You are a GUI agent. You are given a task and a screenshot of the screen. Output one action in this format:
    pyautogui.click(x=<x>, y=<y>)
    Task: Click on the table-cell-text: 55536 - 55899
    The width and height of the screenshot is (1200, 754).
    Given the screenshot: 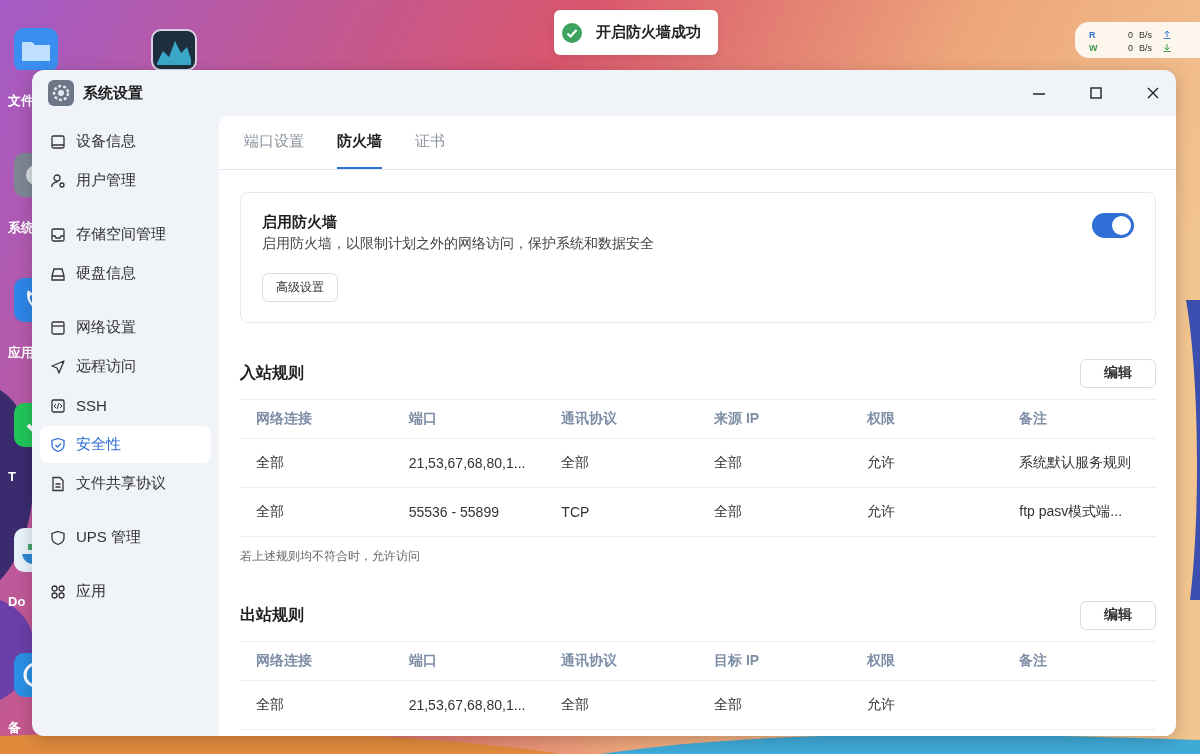 What is the action you would take?
    pyautogui.click(x=453, y=512)
    